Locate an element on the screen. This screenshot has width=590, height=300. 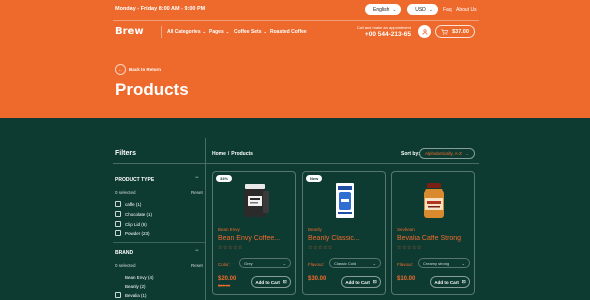
option-select: Creamy strong ⌄ is located at coordinates (444, 263).